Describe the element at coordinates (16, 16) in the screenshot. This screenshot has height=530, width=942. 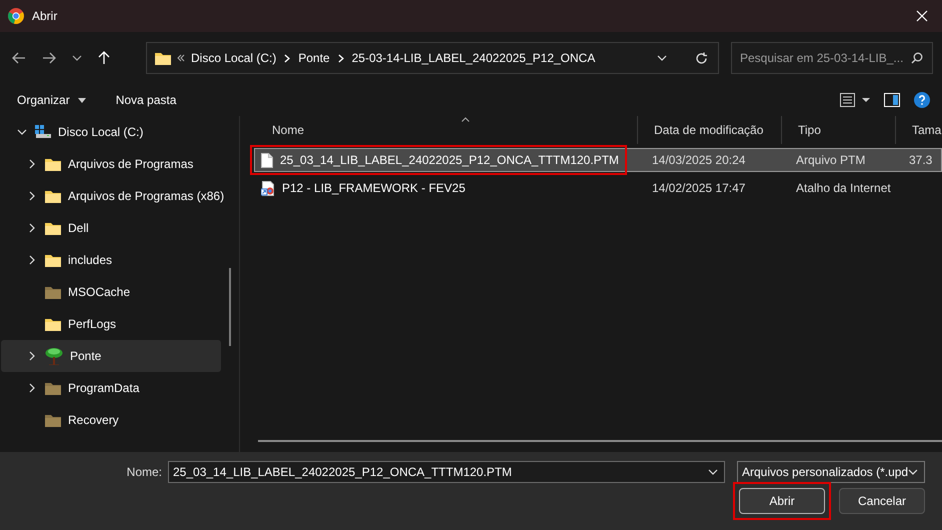
I see `browser-logo-icon` at that location.